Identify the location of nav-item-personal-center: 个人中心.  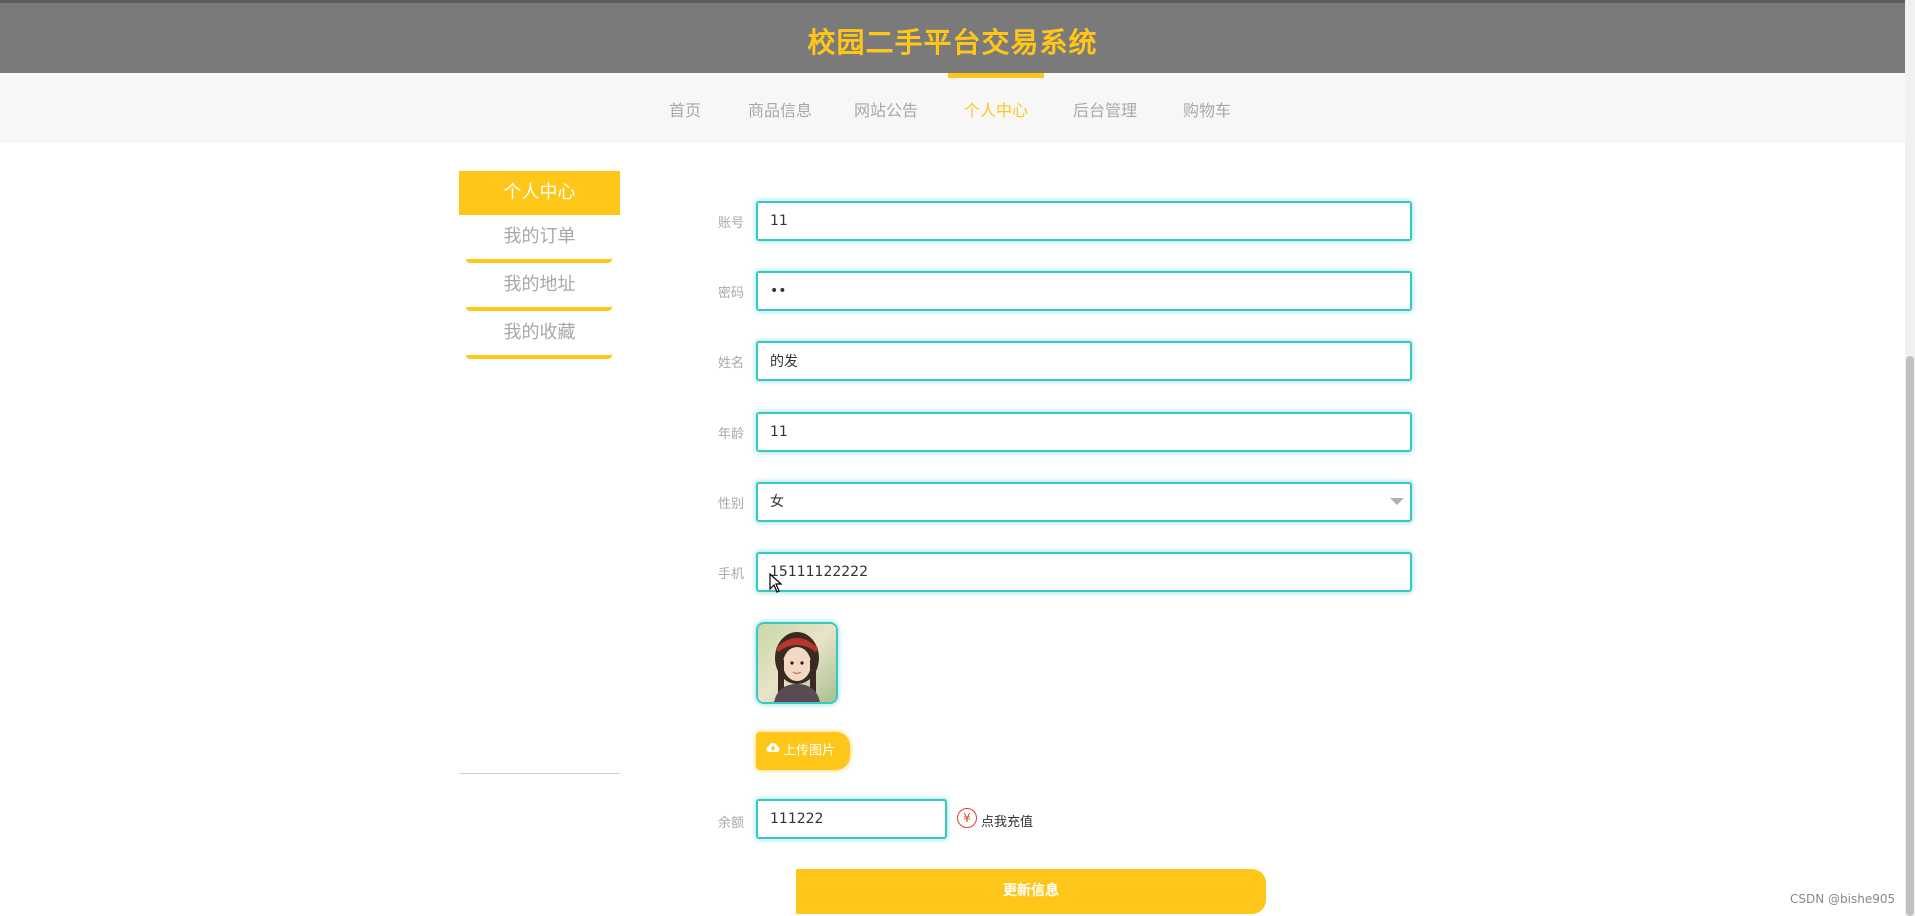
(996, 108).